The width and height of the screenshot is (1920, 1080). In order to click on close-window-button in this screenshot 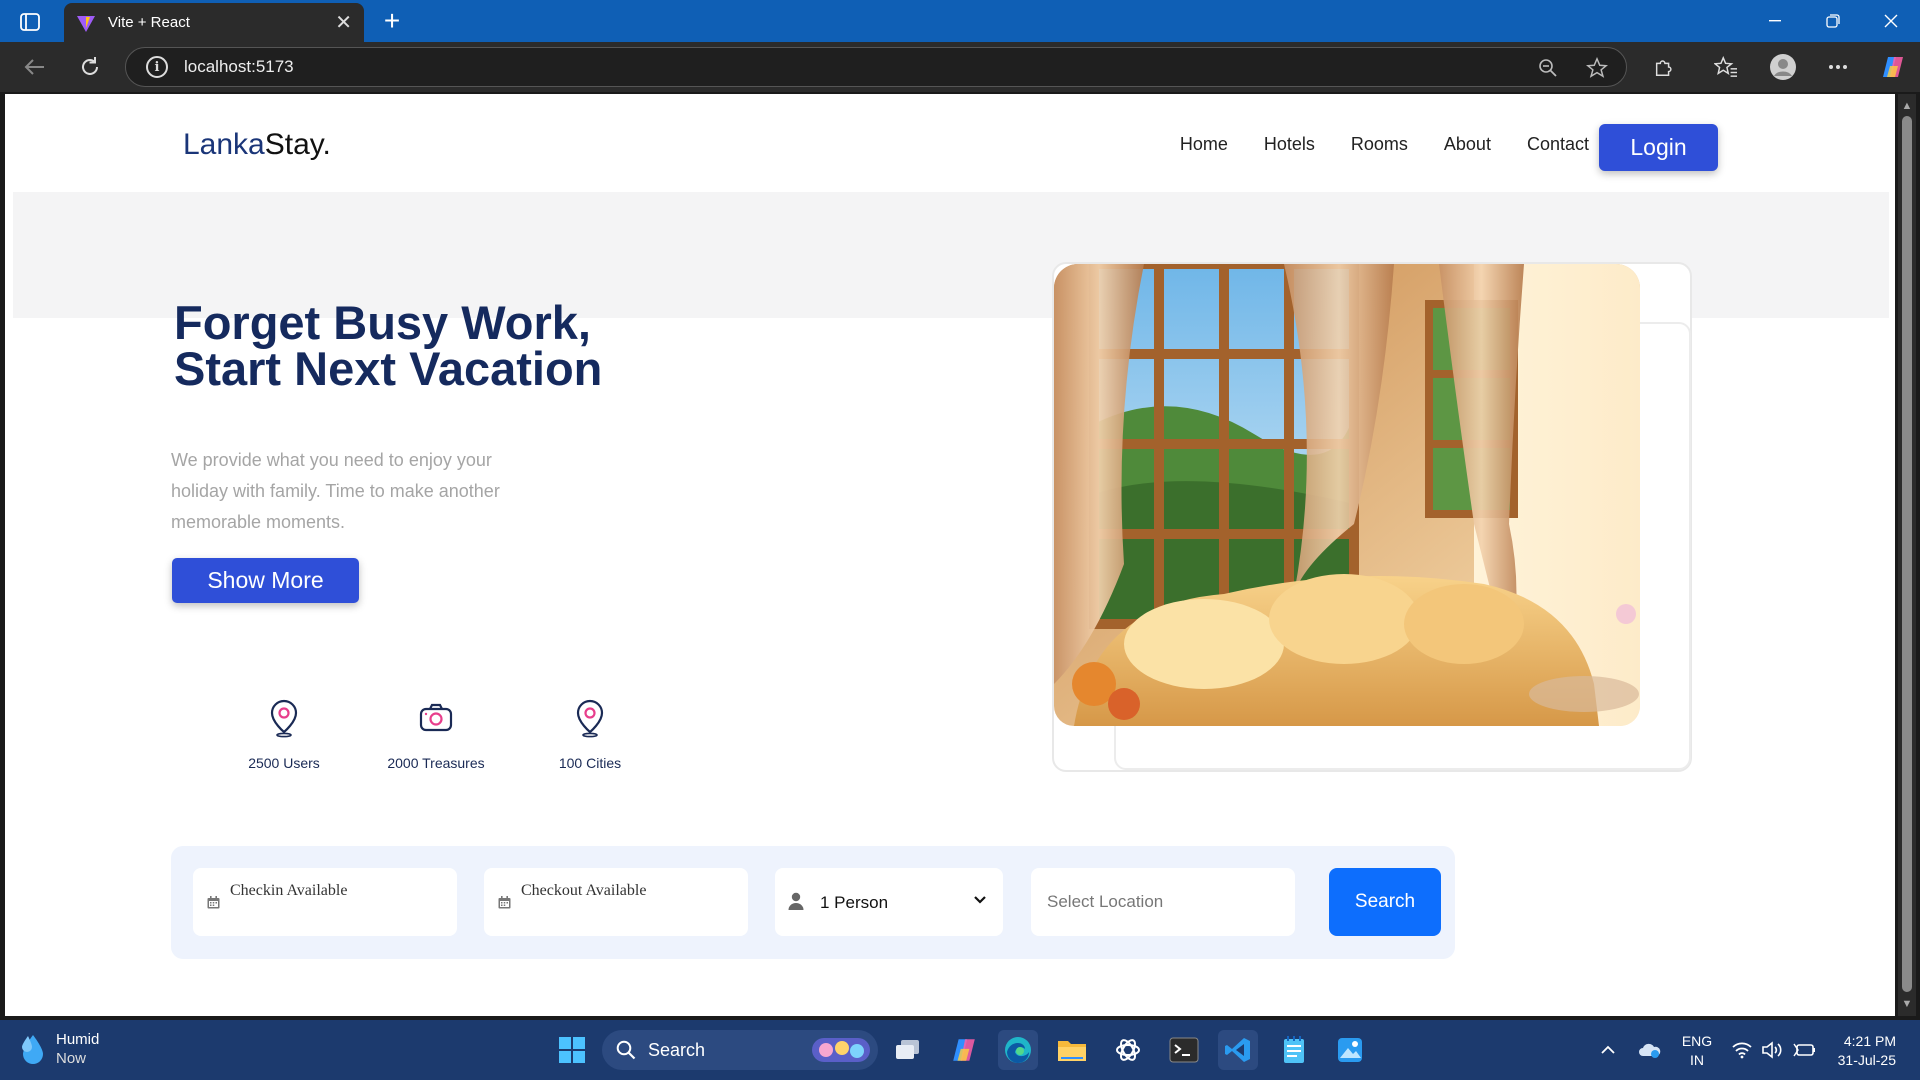, I will do `click(1891, 21)`.